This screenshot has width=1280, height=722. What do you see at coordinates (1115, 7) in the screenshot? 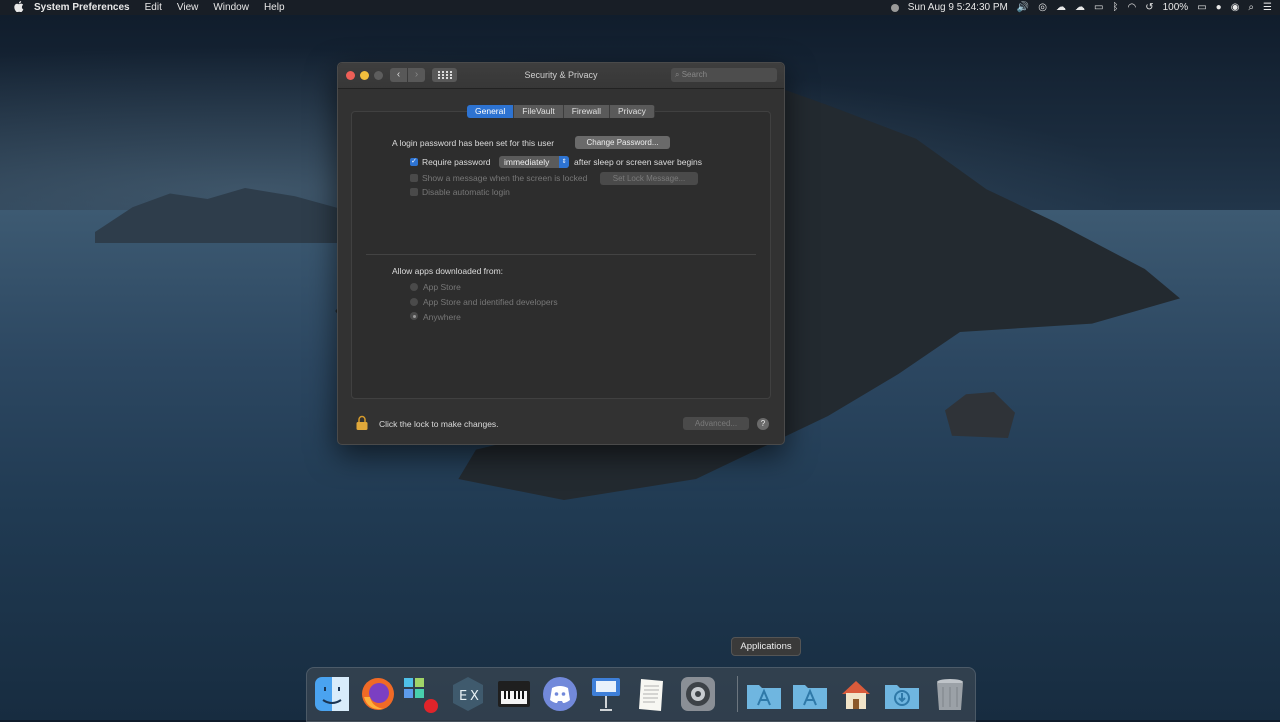
I see `bluetooth-icon: ᛒ` at bounding box center [1115, 7].